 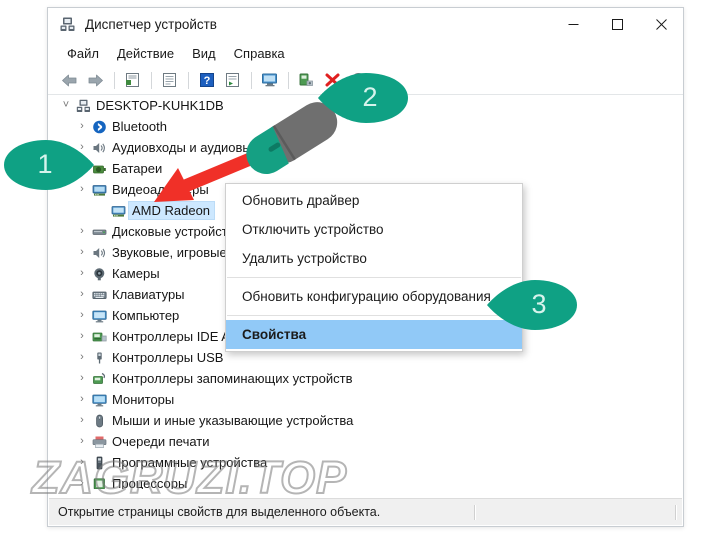 I want to click on forward-icon, so click(x=95, y=80).